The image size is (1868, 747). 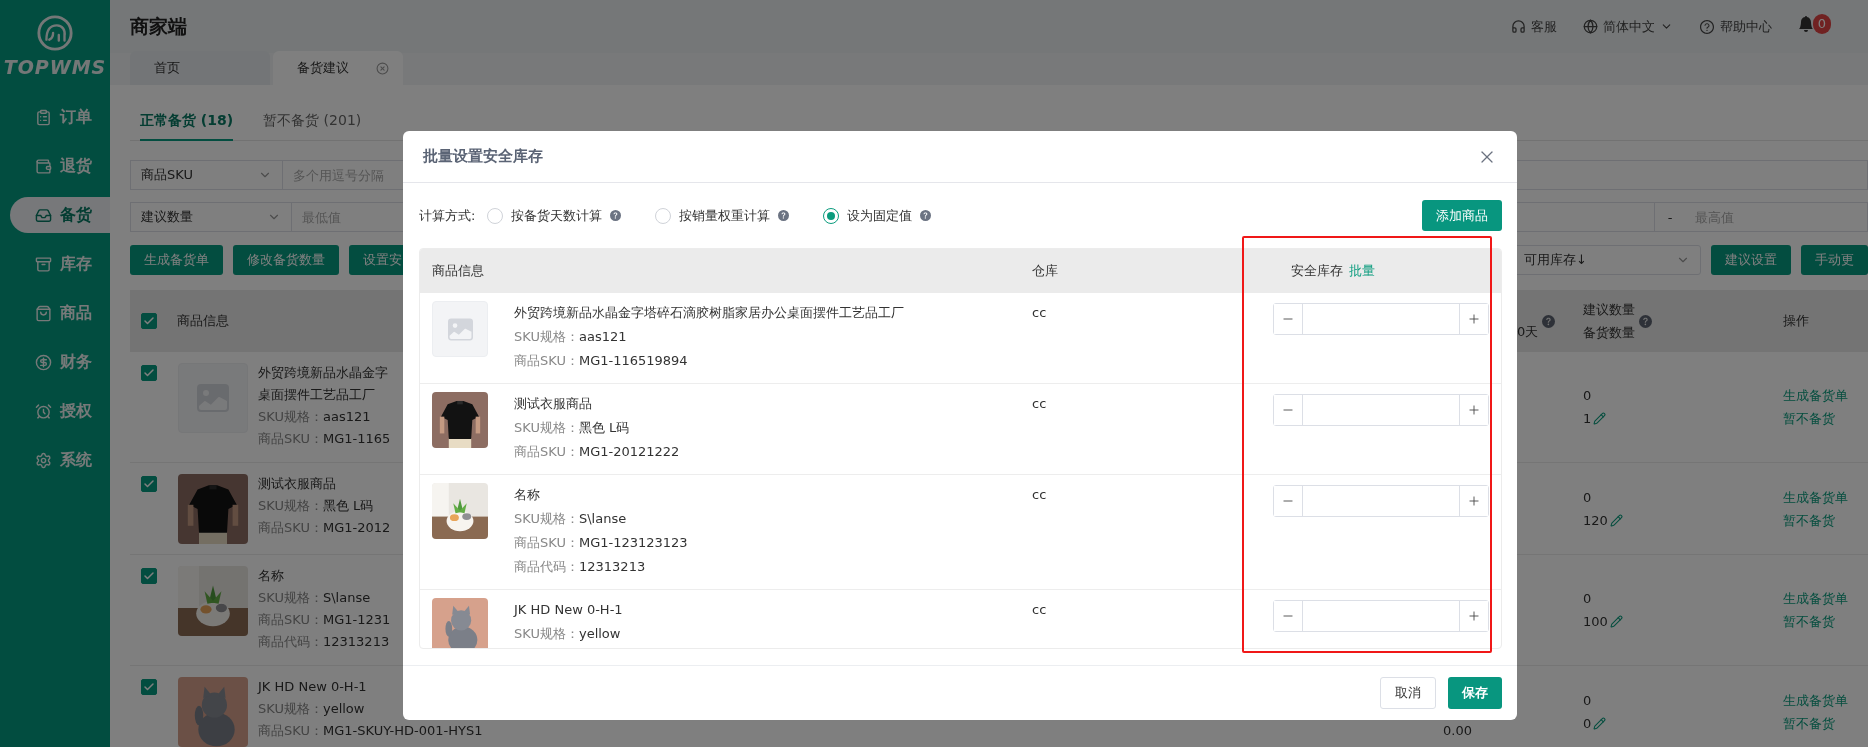 I want to click on header-link: 客服, so click(x=1534, y=26).